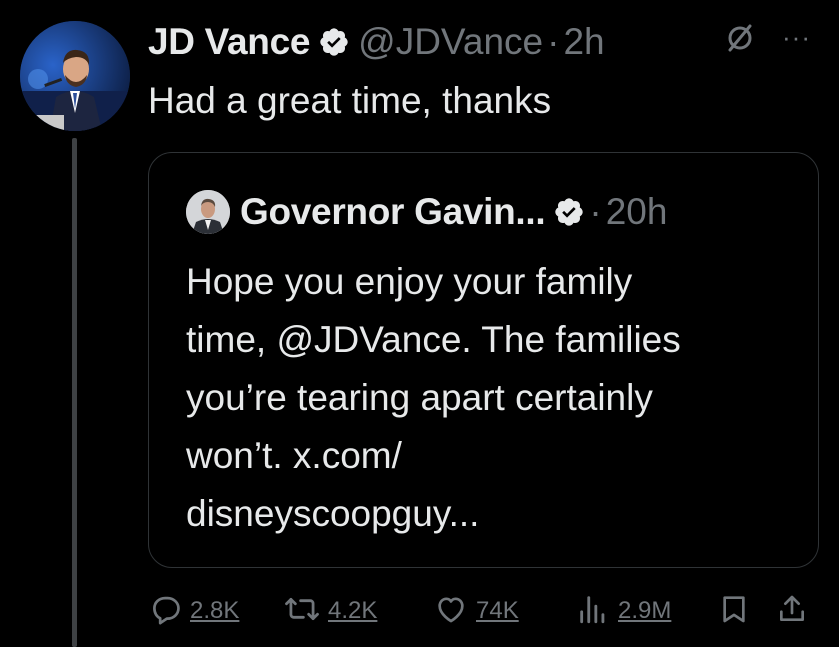  I want to click on more-icon: ···, so click(796, 37).